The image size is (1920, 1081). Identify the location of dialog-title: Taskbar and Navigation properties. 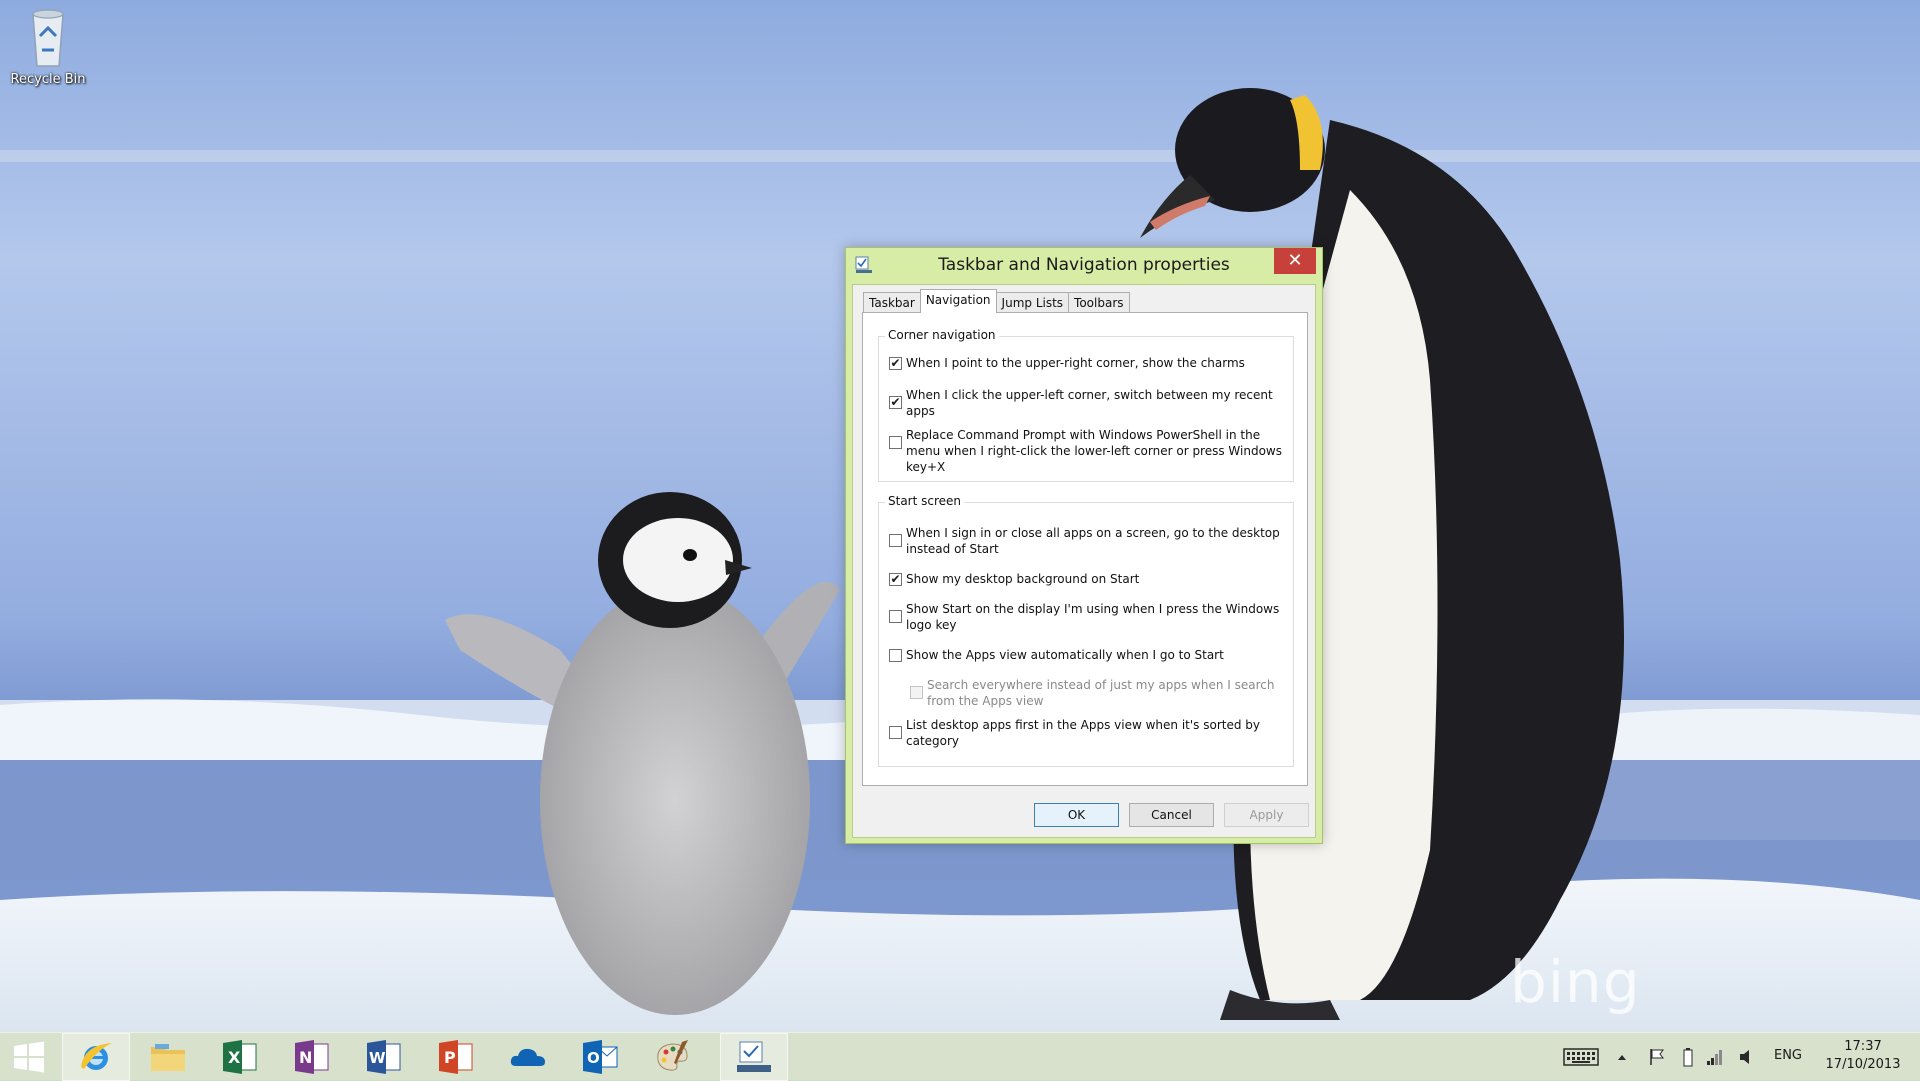
(1084, 265).